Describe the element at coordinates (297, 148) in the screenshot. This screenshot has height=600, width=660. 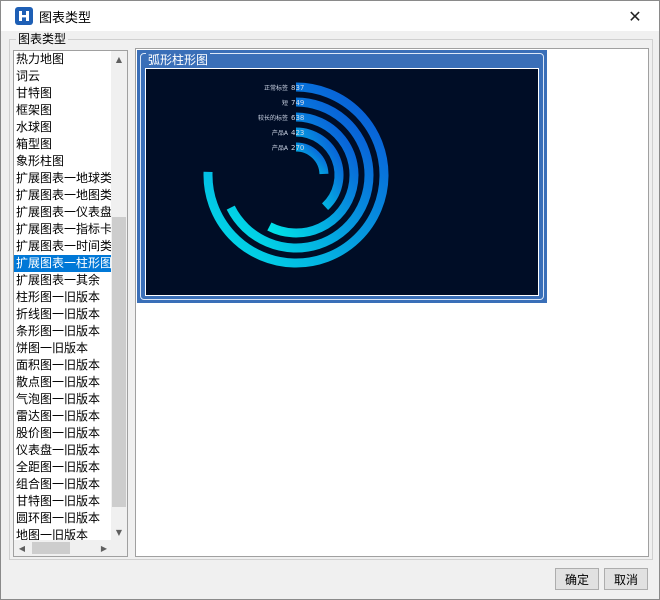
I see `arc-value-label: 270` at that location.